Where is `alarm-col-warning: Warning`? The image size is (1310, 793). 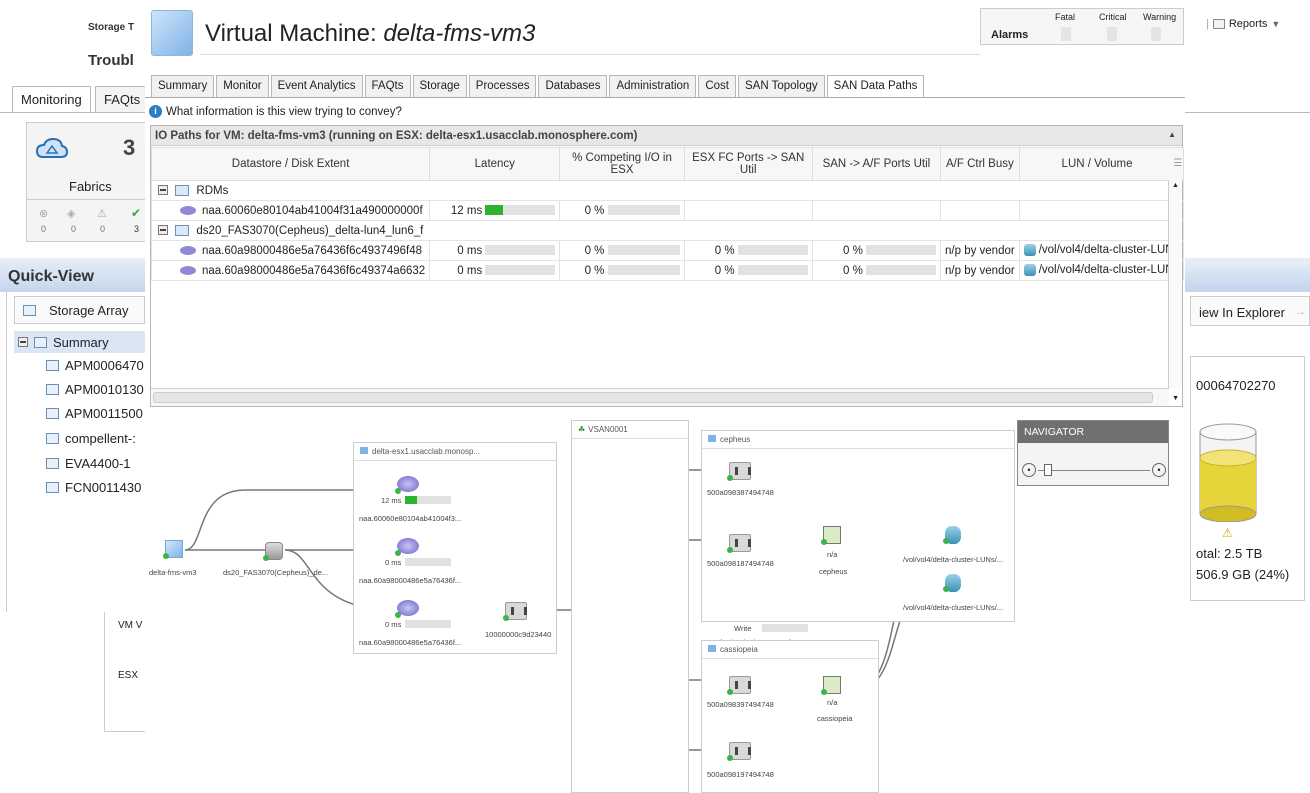
alarm-col-warning: Warning is located at coordinates (1160, 17).